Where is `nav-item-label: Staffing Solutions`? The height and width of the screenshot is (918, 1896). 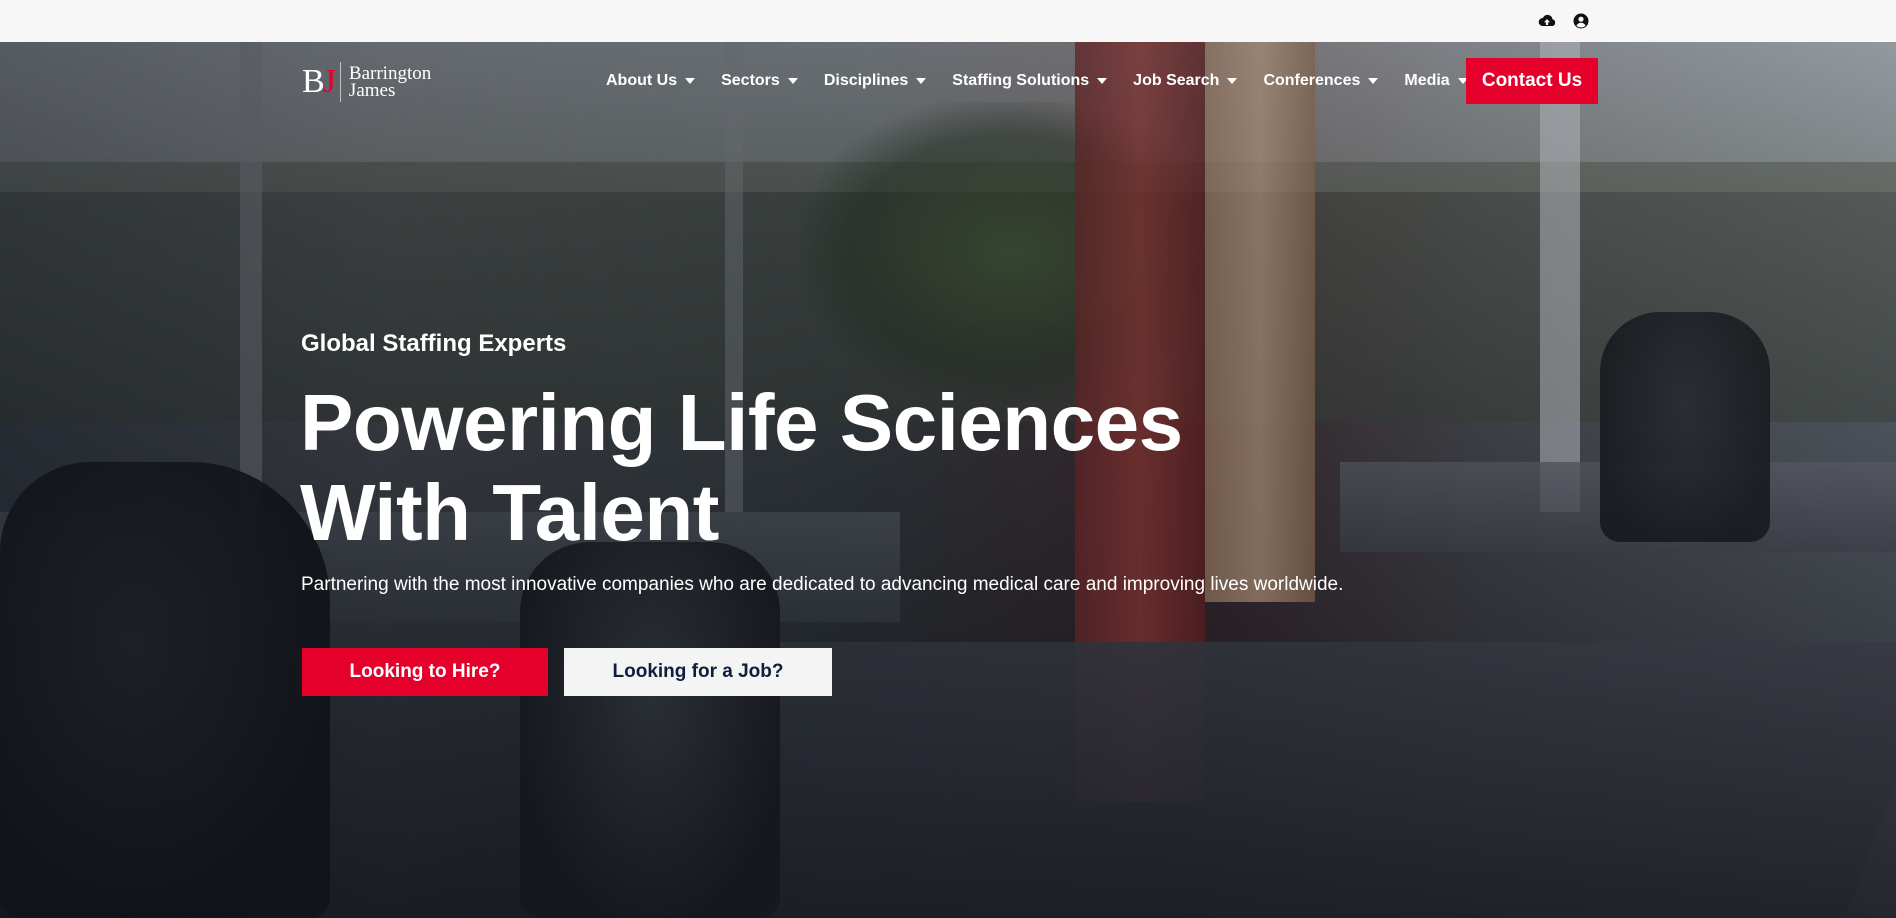
nav-item-label: Staffing Solutions is located at coordinates (1021, 80).